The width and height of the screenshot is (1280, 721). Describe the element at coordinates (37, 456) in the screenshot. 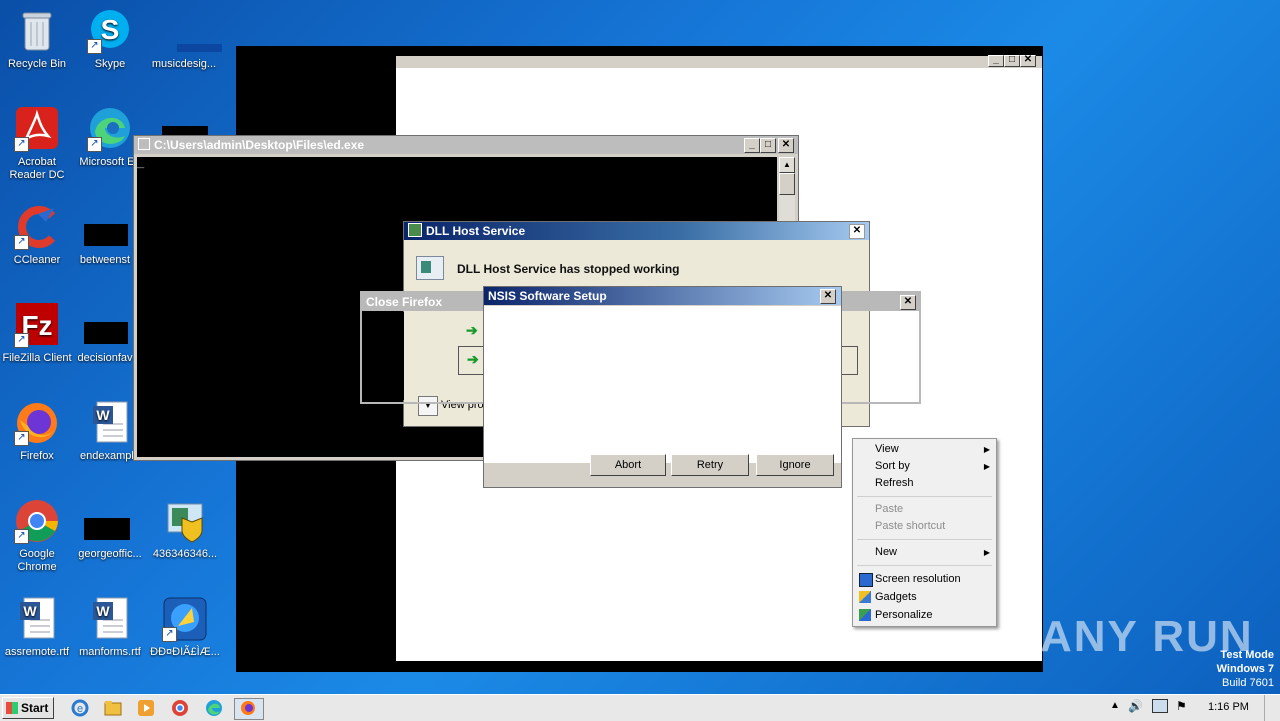

I see `desktop-icon-label: Firefox` at that location.